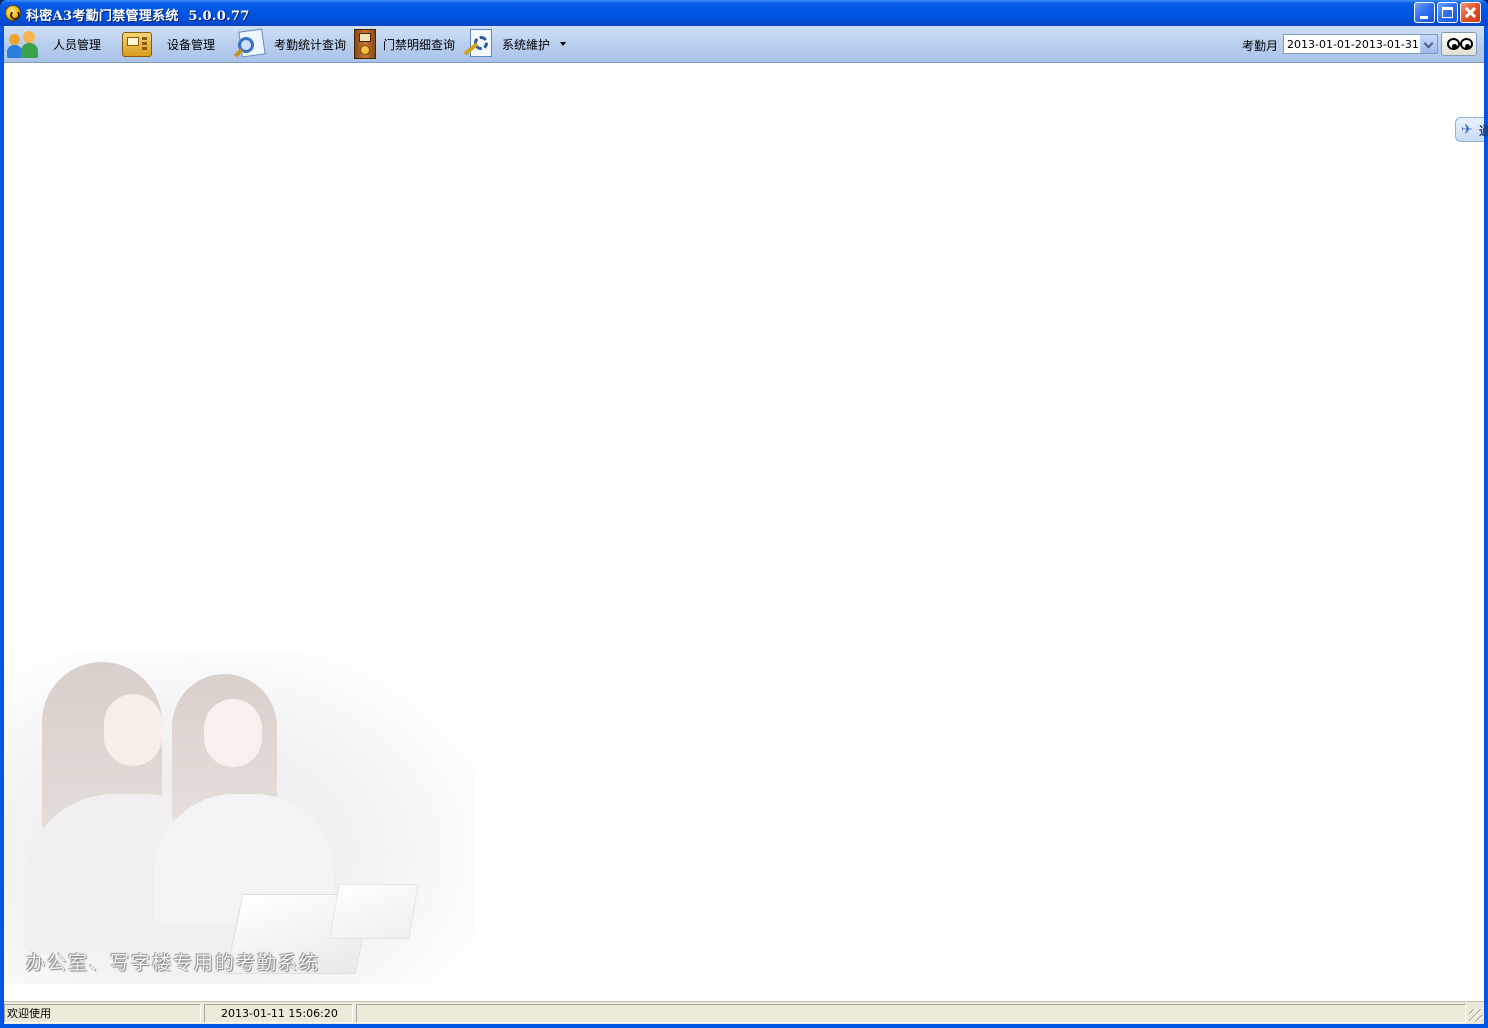 This screenshot has width=1488, height=1028. I want to click on system-tools-icon, so click(478, 44).